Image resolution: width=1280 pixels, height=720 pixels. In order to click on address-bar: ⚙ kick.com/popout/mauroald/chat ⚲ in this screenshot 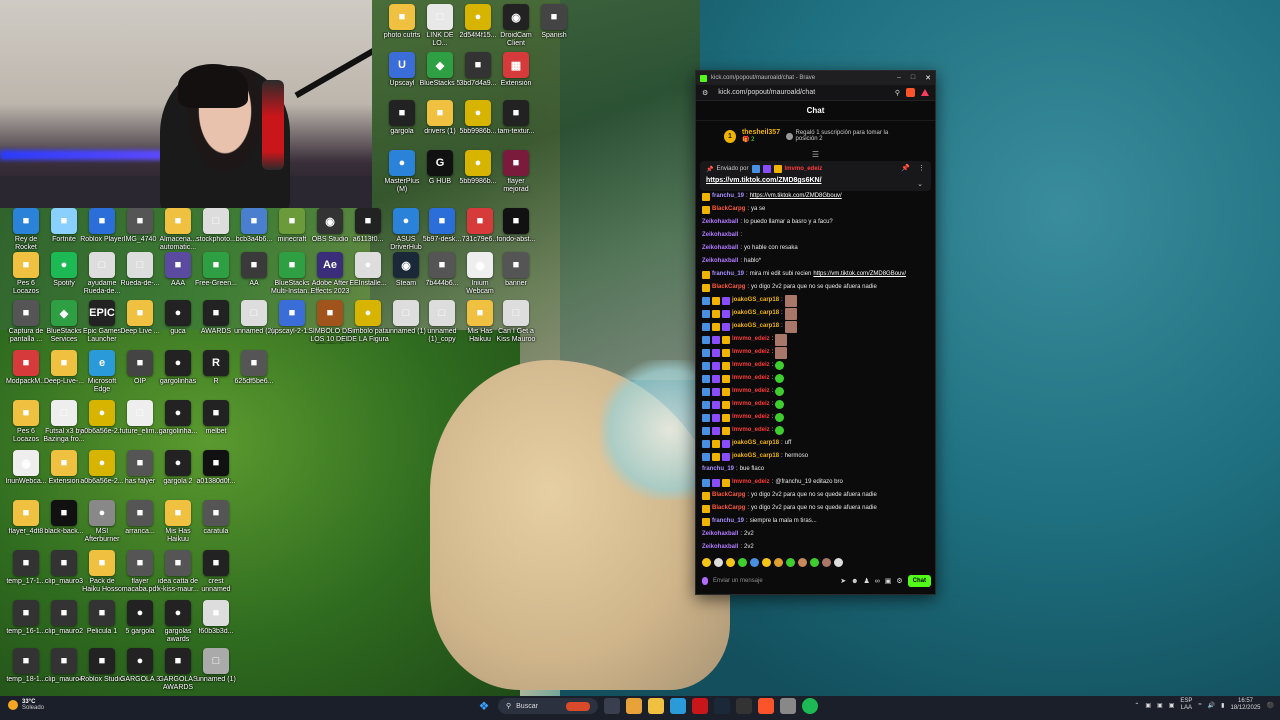, I will do `click(815, 93)`.